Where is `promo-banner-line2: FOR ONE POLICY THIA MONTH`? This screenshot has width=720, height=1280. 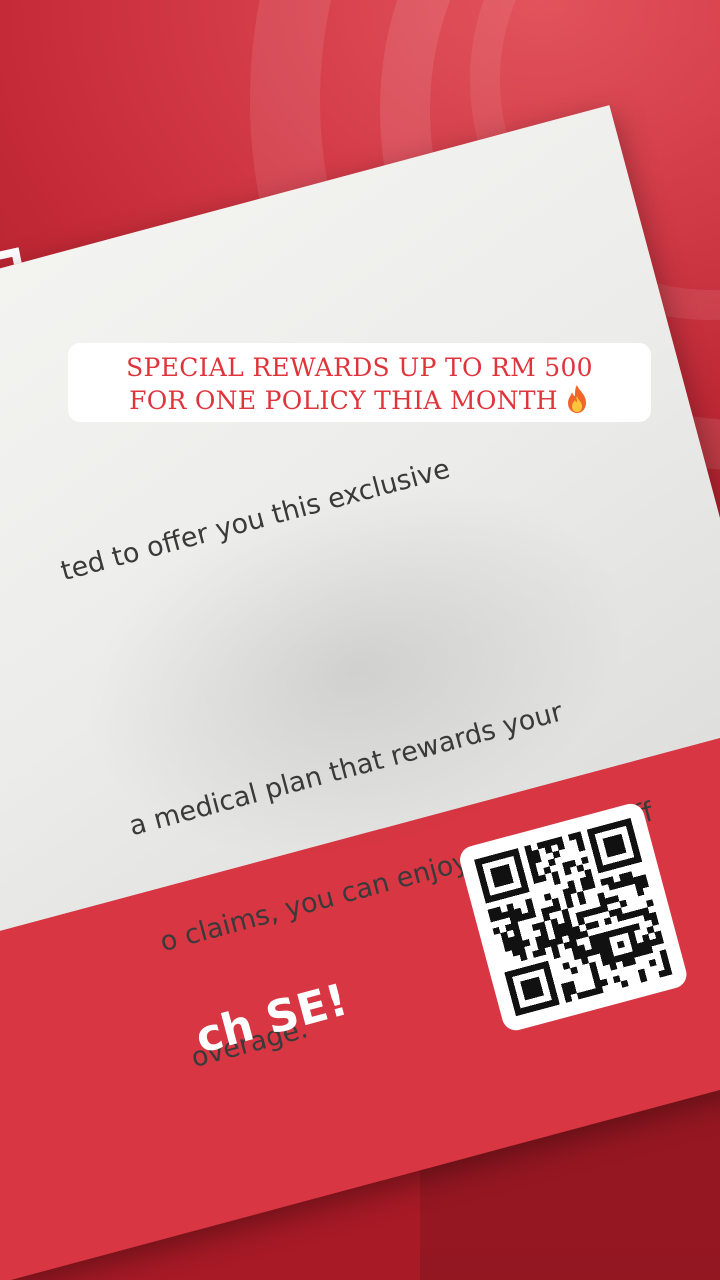
promo-banner-line2: FOR ONE POLICY THIA MONTH is located at coordinates (359, 400).